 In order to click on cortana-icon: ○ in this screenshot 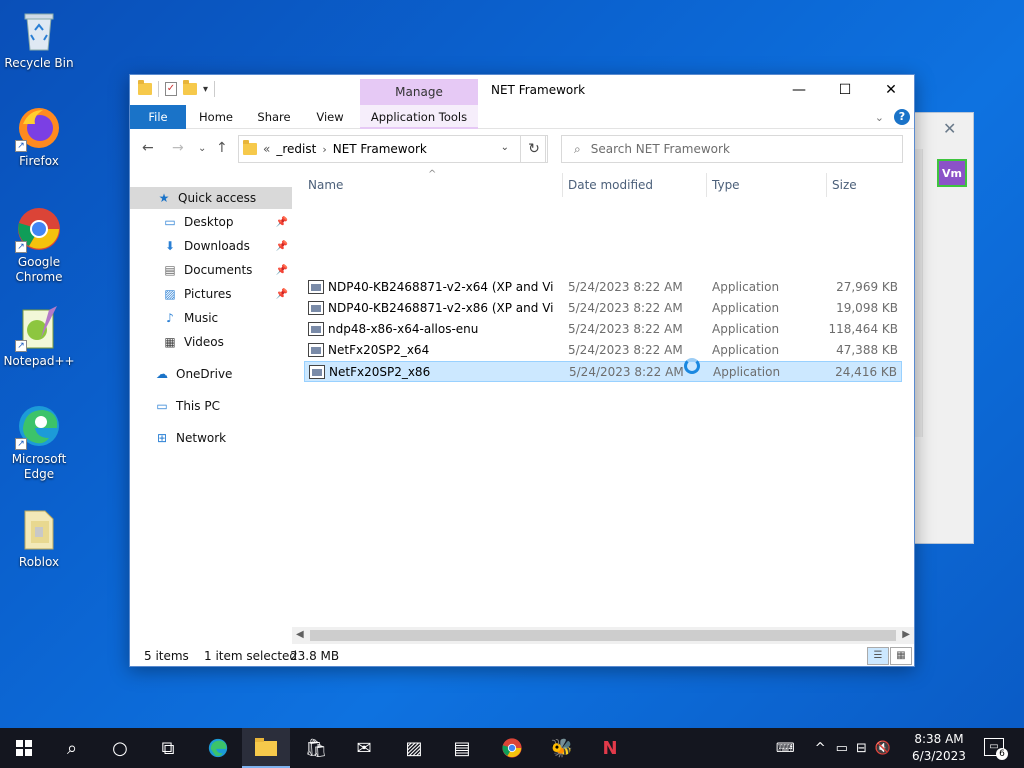, I will do `click(120, 748)`.